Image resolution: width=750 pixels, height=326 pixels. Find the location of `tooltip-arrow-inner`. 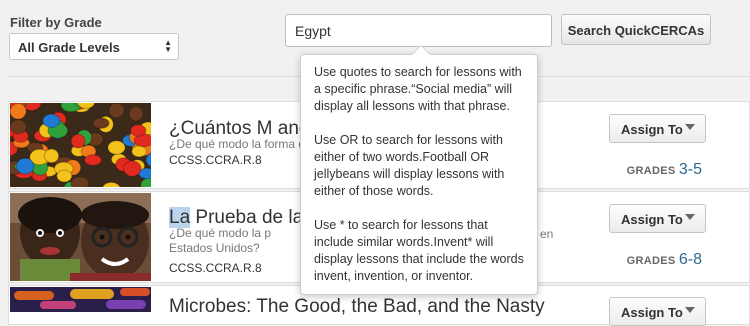

tooltip-arrow-inner is located at coordinates (421, 50).